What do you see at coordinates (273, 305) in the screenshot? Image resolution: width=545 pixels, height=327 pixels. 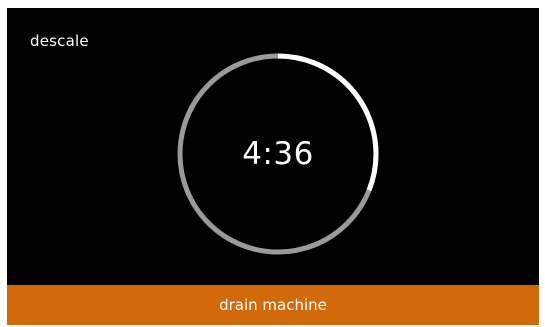 I see `drain-machine-button: drain machine` at bounding box center [273, 305].